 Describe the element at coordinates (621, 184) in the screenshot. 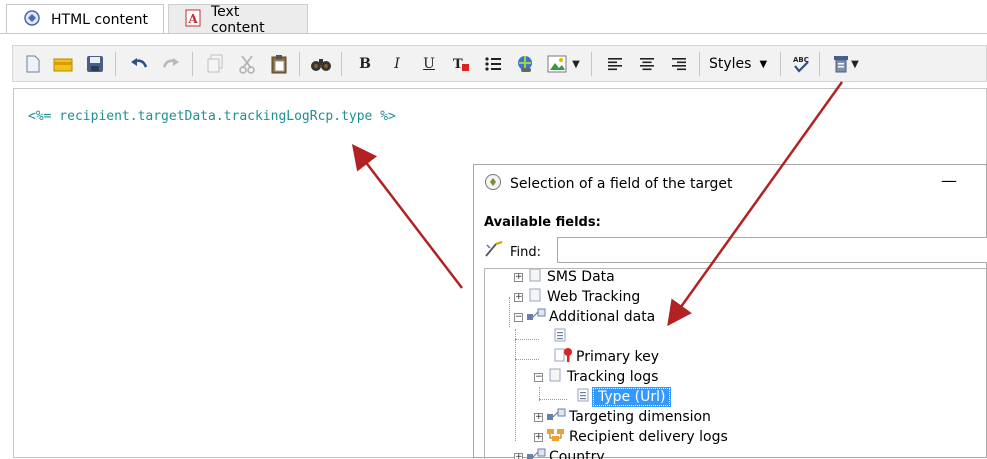

I see `dialog-title: Selection of a field of the target` at that location.